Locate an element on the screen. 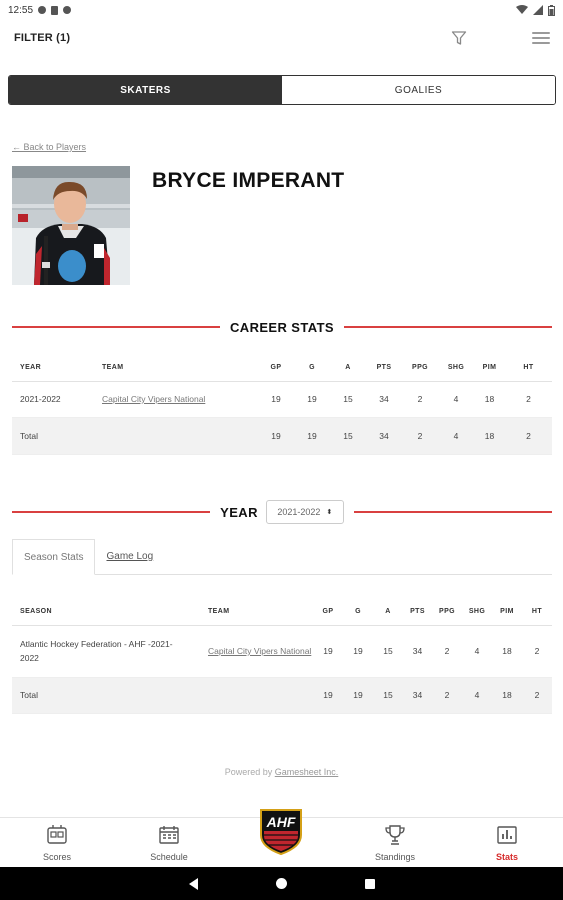  android-nav-bar is located at coordinates (281, 883).